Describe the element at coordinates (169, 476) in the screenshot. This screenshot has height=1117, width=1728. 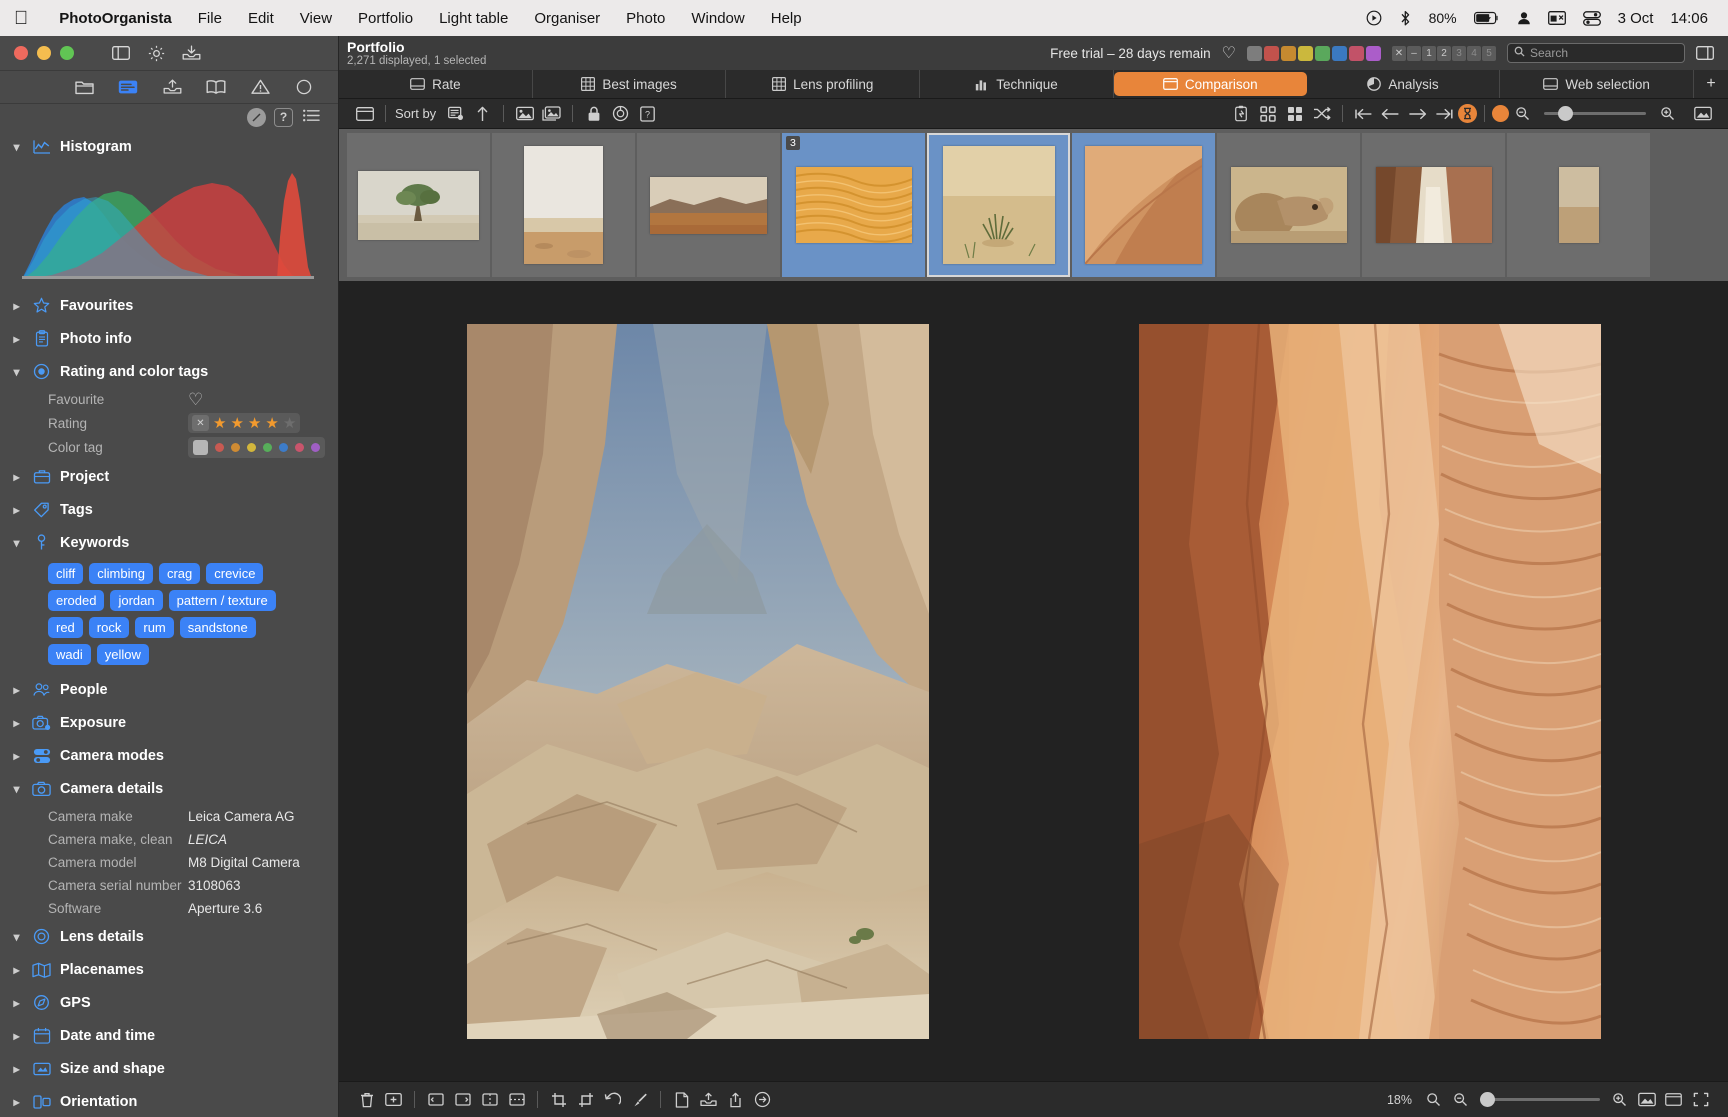
I see `sidebar-section-project: ▸ Project` at that location.